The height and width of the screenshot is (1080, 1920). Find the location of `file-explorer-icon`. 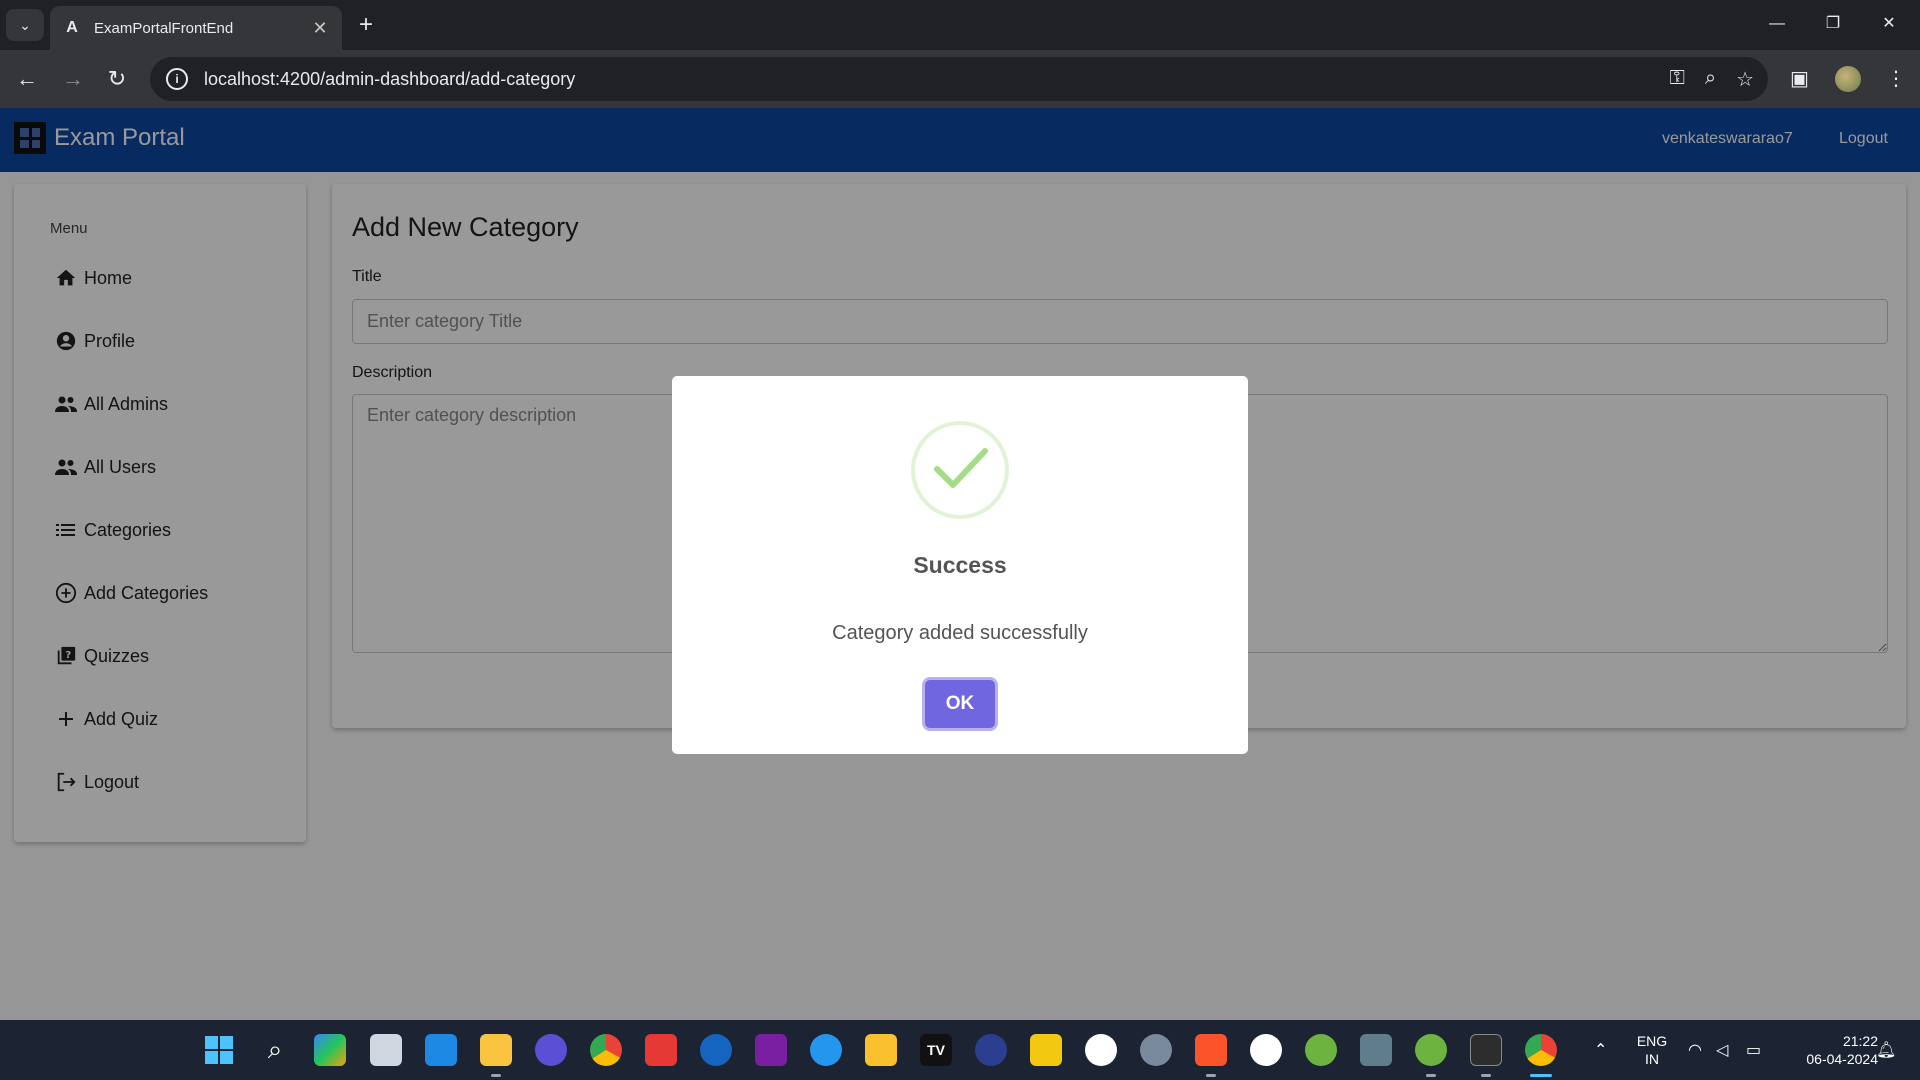

file-explorer-icon is located at coordinates (496, 1050).